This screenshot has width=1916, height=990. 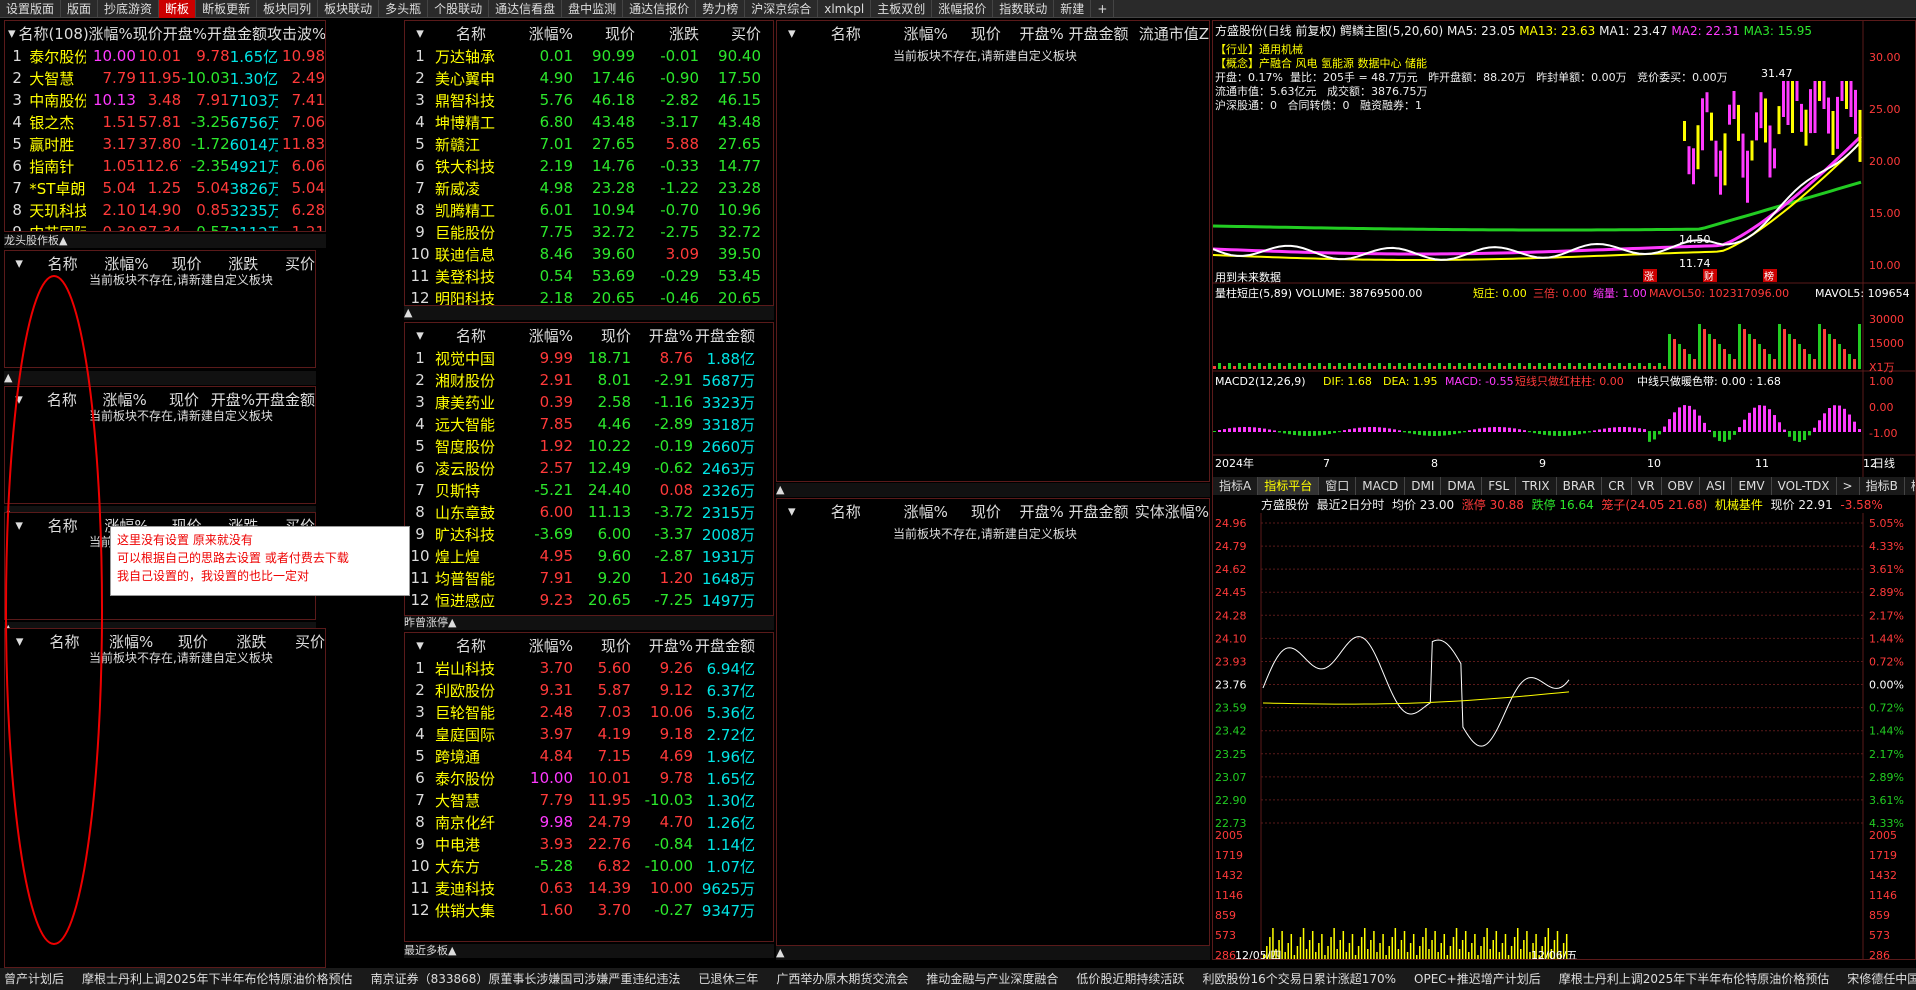 I want to click on table-row: 5 新赣江 7.01 27.65 5.88 27.65, so click(x=589, y=144).